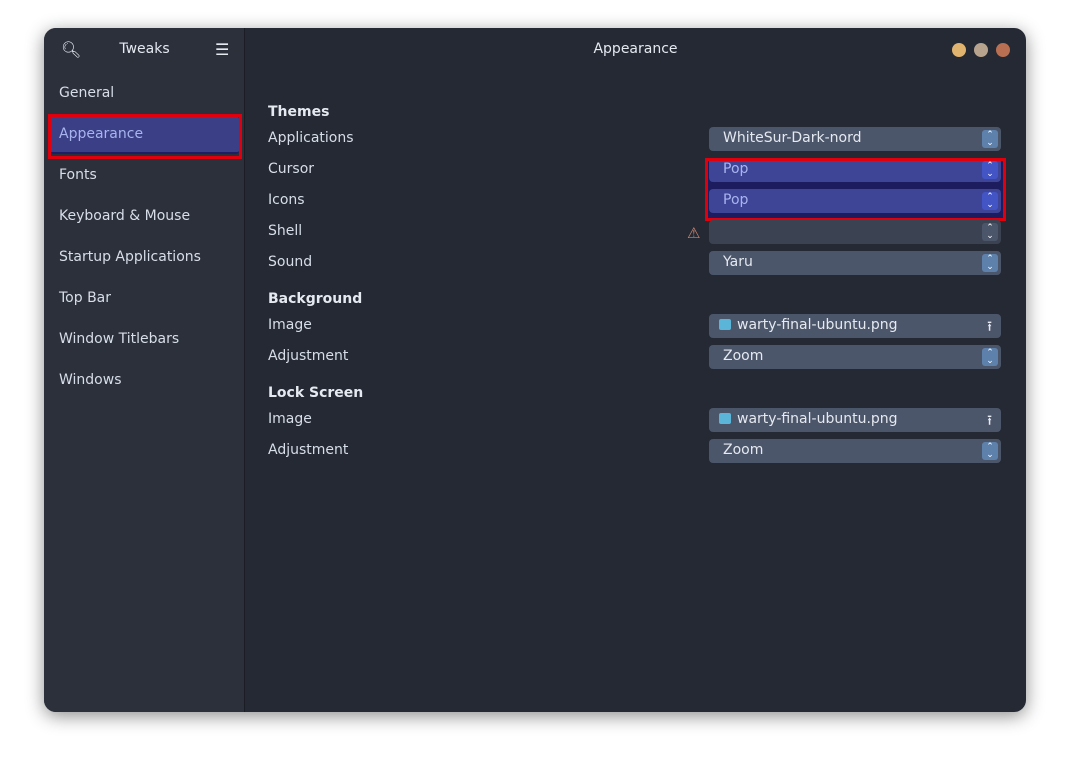  I want to click on menu-icon: ☰, so click(222, 49).